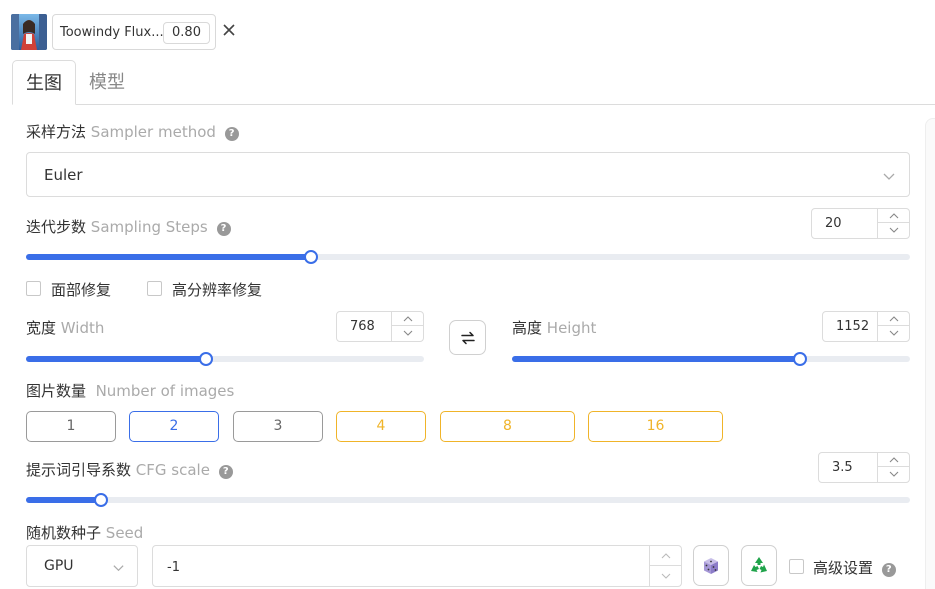 The width and height of the screenshot is (935, 589). What do you see at coordinates (380, 326) in the screenshot?
I see `width-stepper: 768` at bounding box center [380, 326].